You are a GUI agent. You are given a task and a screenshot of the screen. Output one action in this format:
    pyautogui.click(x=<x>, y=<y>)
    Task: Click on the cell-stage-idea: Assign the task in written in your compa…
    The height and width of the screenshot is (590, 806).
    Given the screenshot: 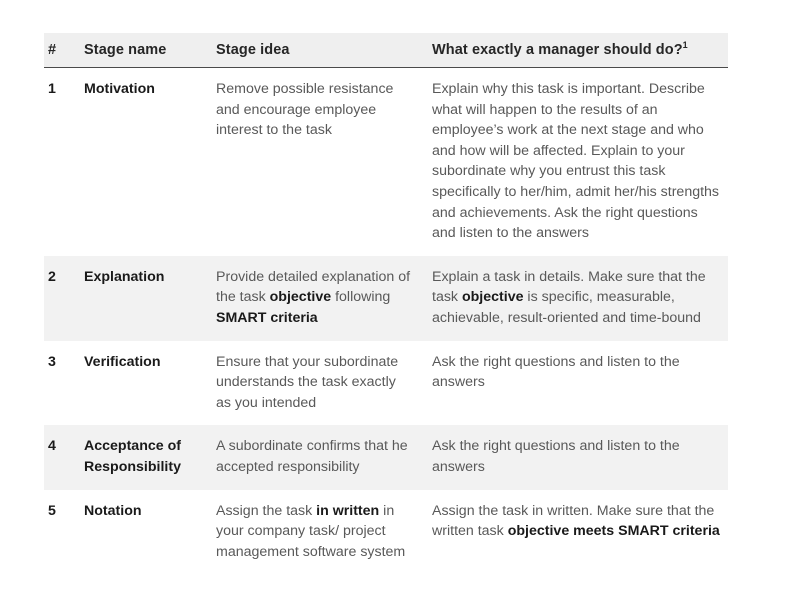 What is the action you would take?
    pyautogui.click(x=311, y=531)
    